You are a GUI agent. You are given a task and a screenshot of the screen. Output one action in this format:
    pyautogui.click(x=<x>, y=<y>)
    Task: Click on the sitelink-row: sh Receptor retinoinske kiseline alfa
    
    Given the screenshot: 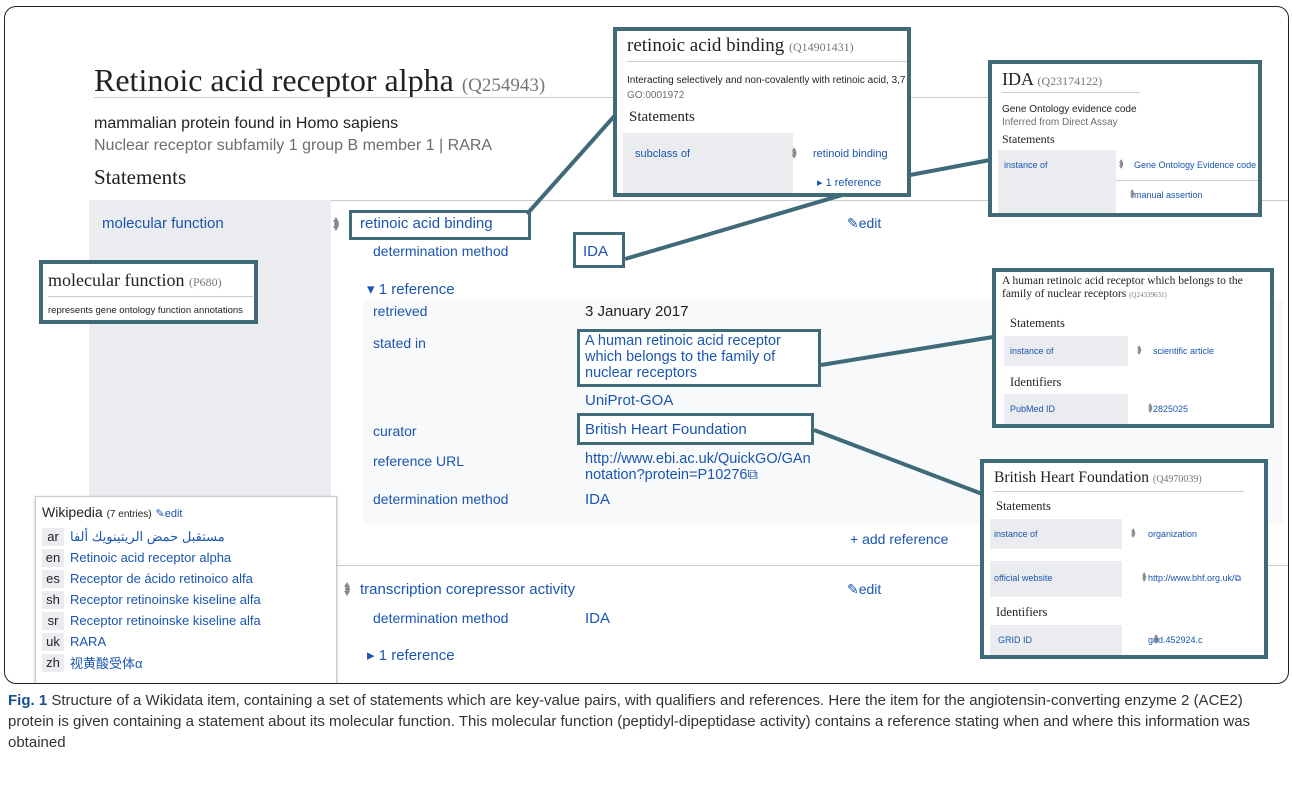 What is the action you would take?
    pyautogui.click(x=172, y=599)
    